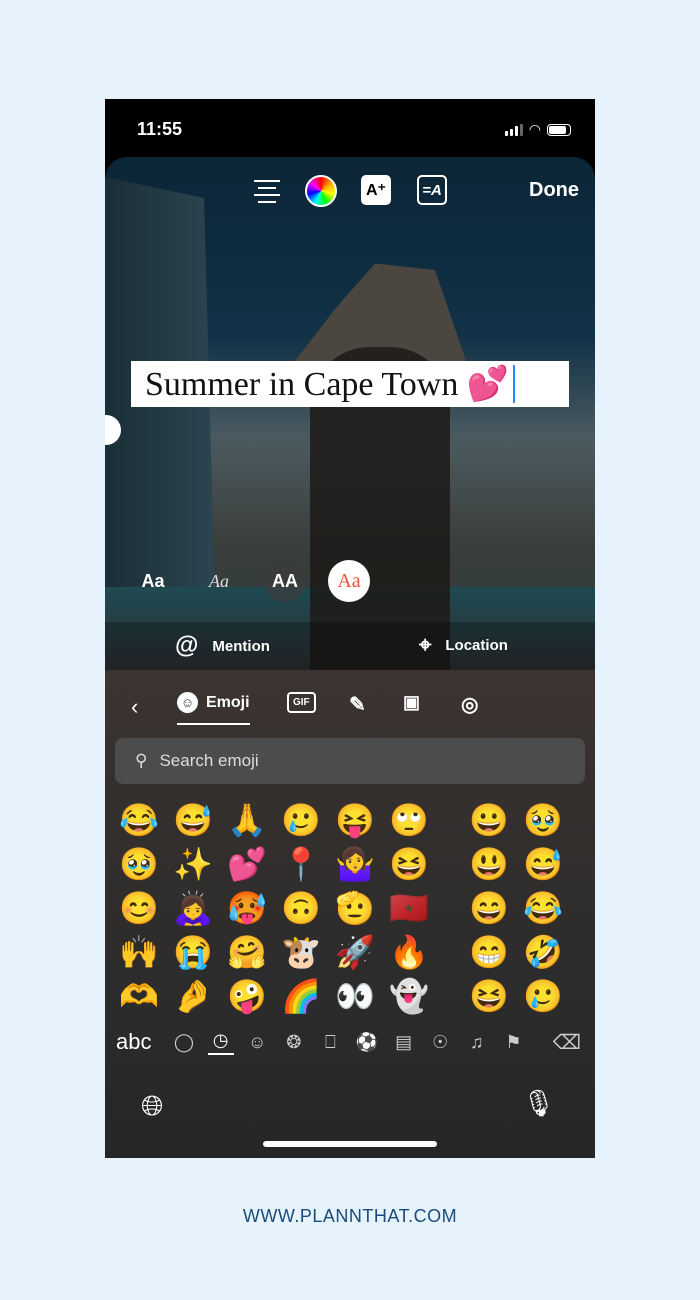 This screenshot has height=1300, width=700. I want to click on font-option-classic: Aa, so click(153, 581).